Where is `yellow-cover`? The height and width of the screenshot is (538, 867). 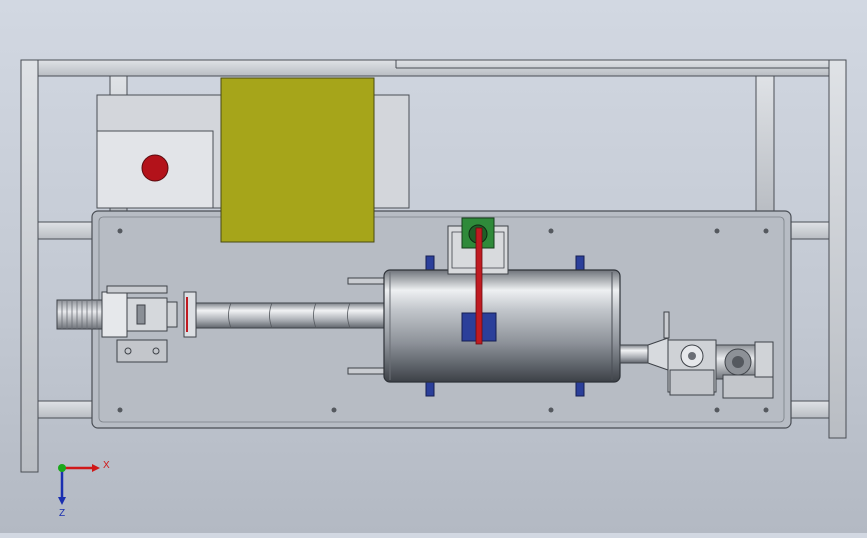 yellow-cover is located at coordinates (297, 160).